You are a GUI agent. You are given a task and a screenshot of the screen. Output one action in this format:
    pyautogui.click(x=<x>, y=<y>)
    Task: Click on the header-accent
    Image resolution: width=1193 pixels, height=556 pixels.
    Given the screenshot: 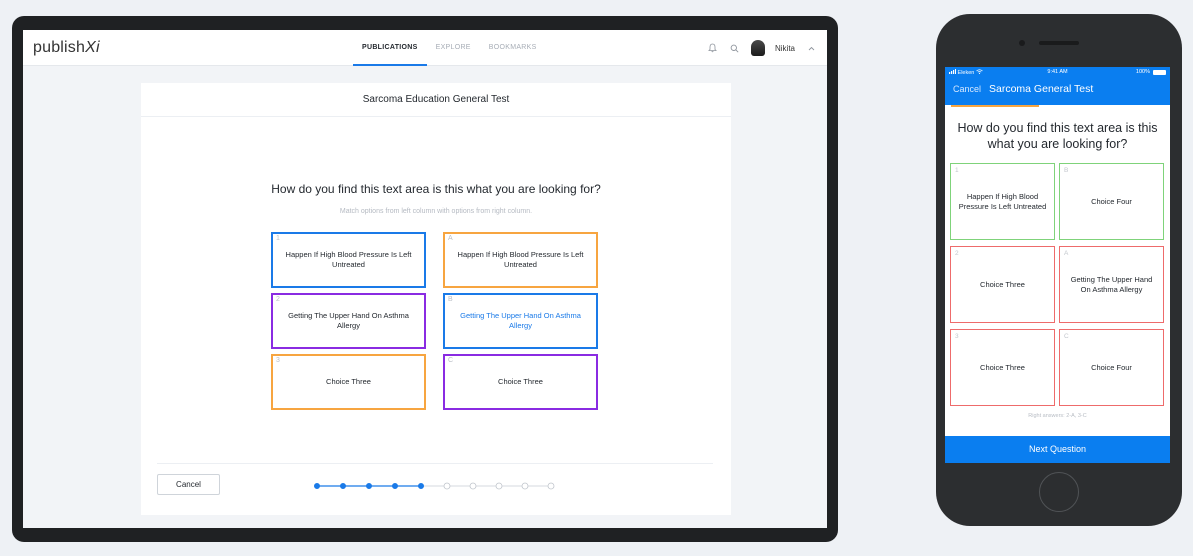 What is the action you would take?
    pyautogui.click(x=995, y=106)
    